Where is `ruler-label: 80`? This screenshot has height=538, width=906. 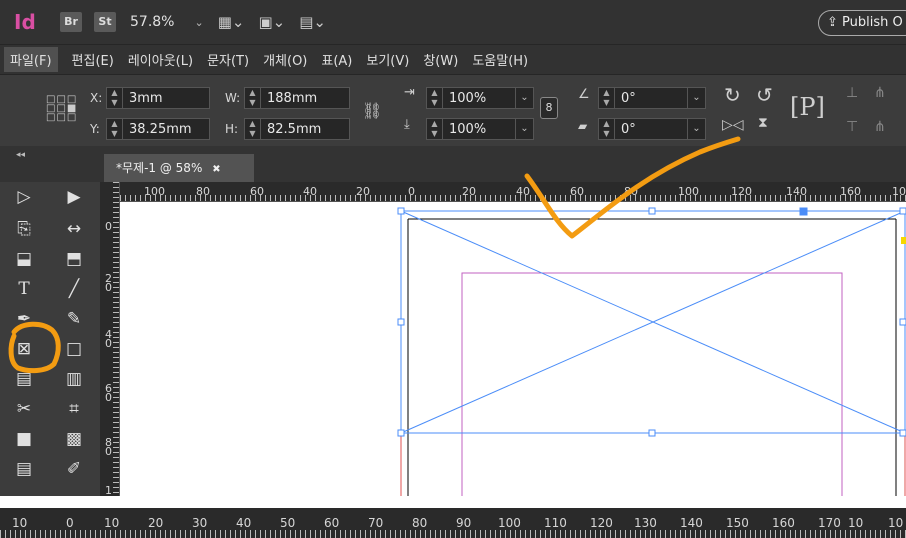 ruler-label: 80 is located at coordinates (203, 191).